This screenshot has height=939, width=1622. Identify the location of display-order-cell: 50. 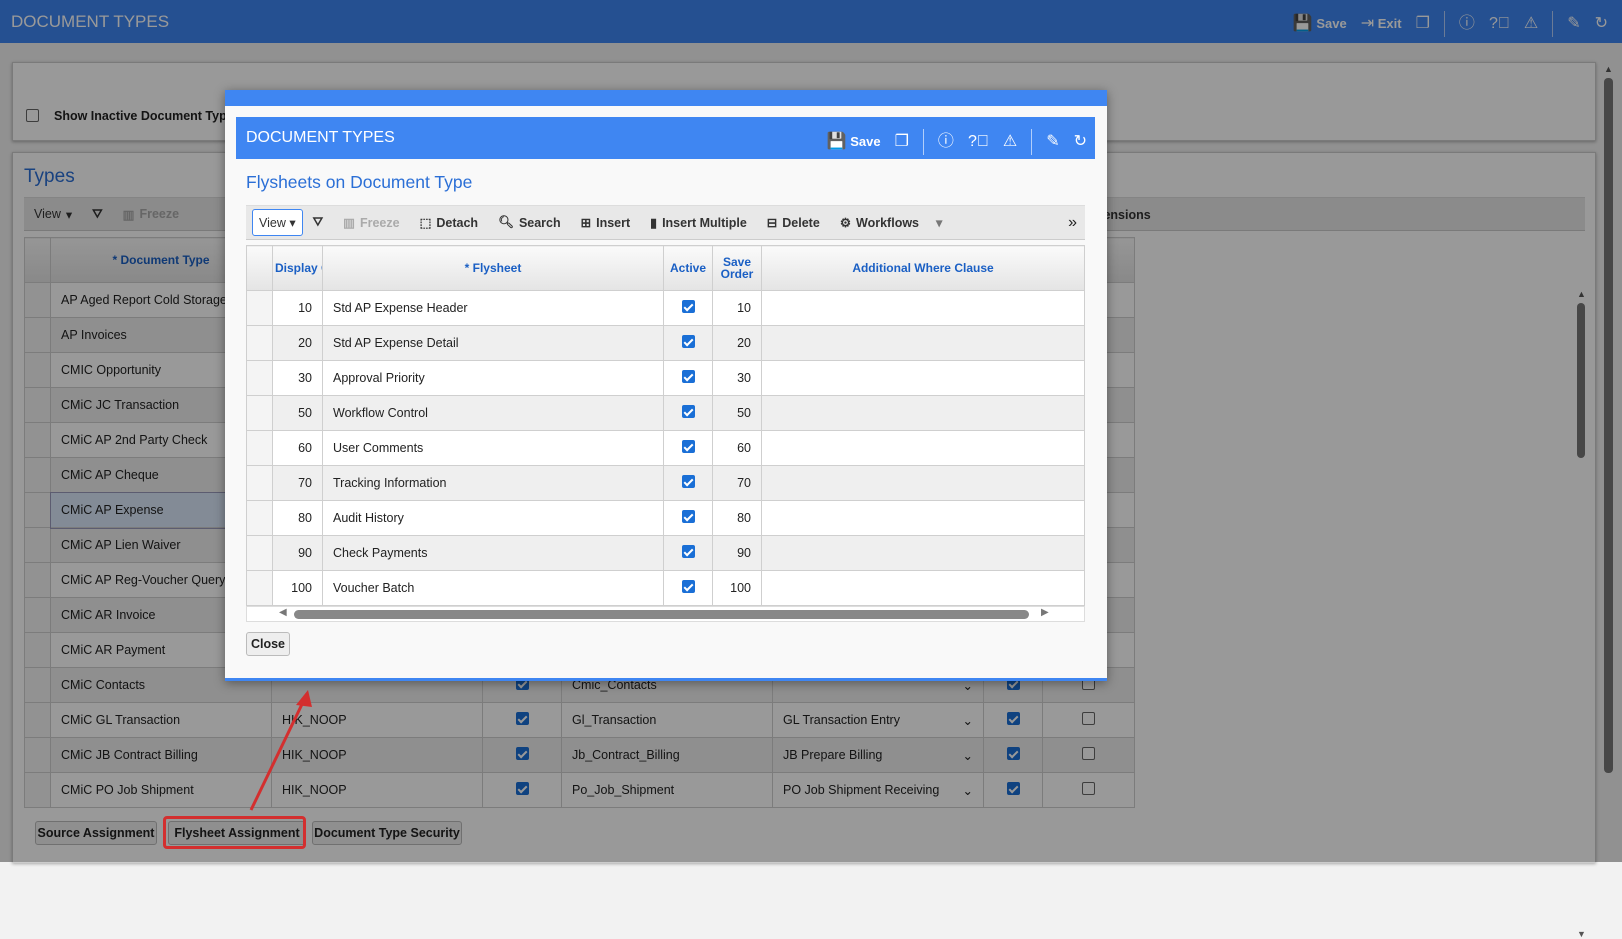
(297, 413).